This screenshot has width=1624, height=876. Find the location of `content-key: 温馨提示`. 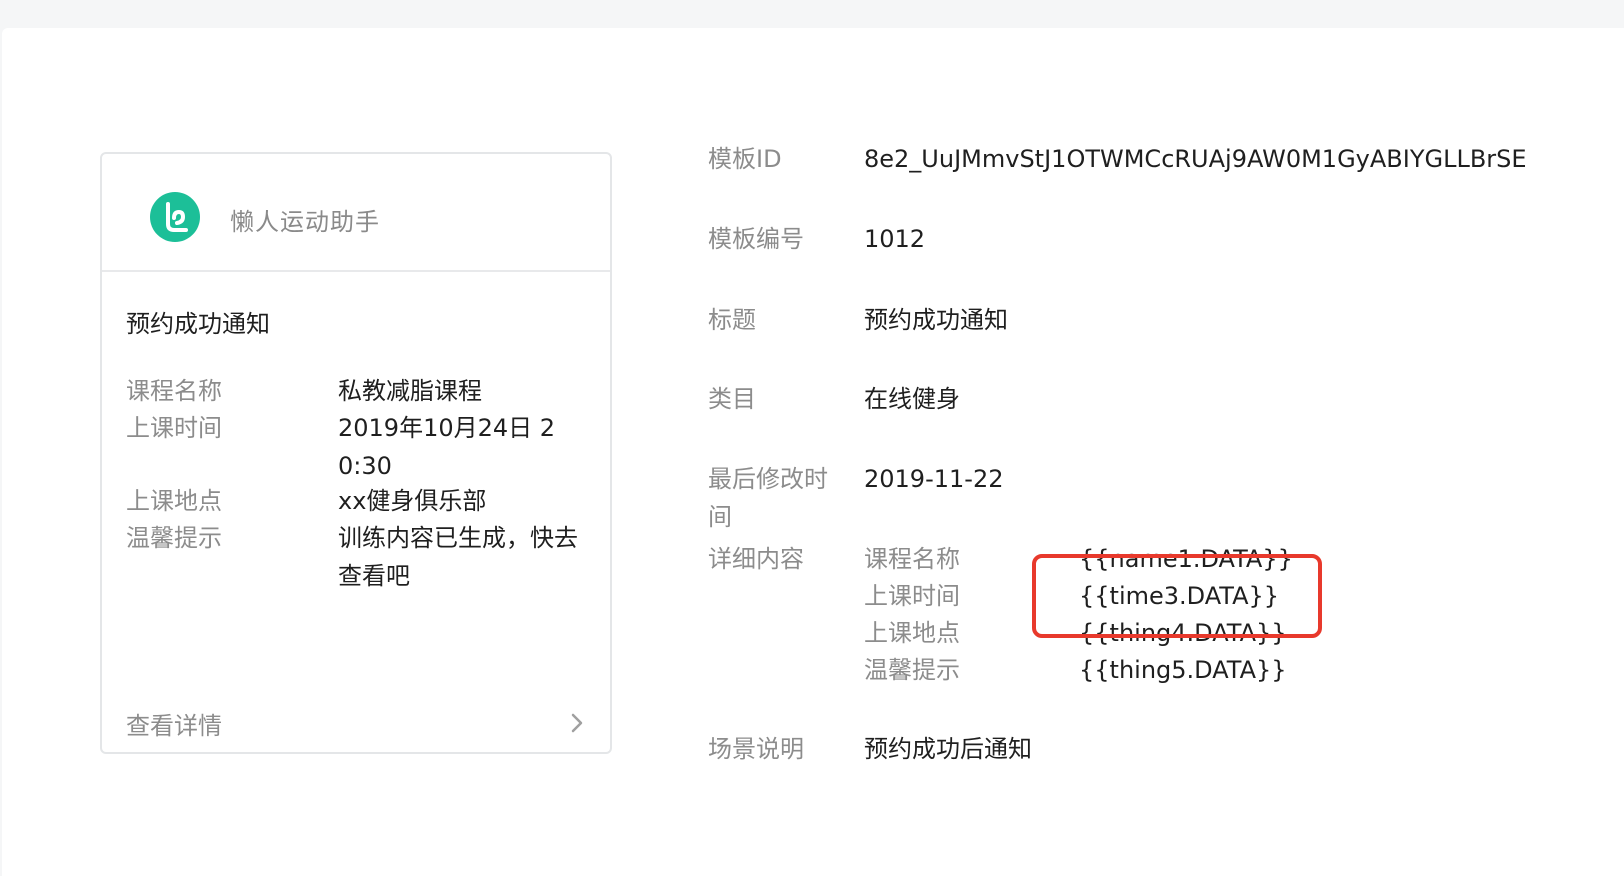

content-key: 温馨提示 is located at coordinates (912, 670).